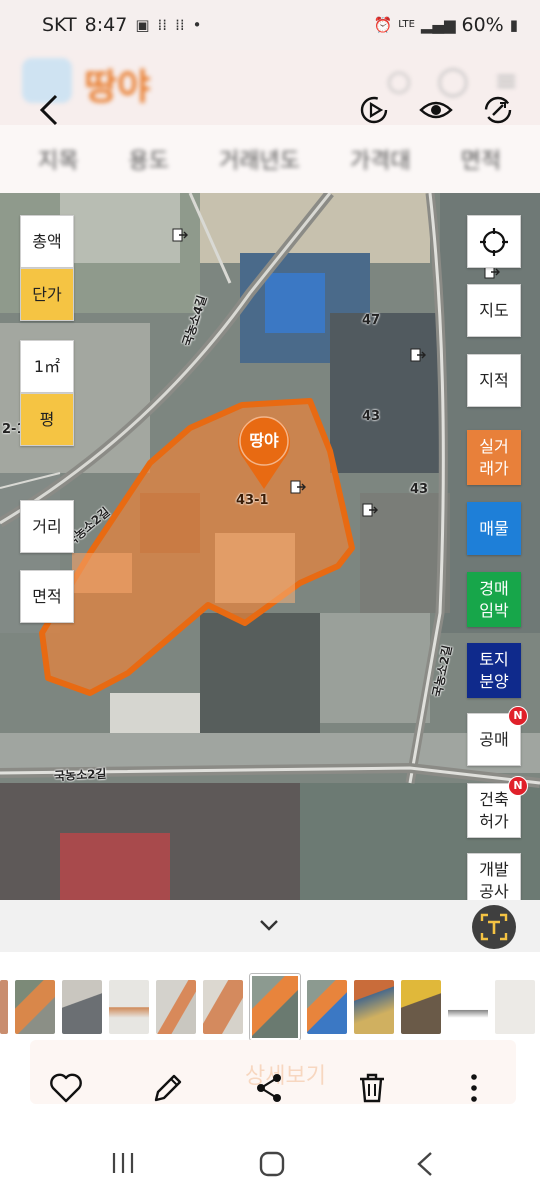  I want to click on footsteps-icon: ⁞⁞, so click(162, 25).